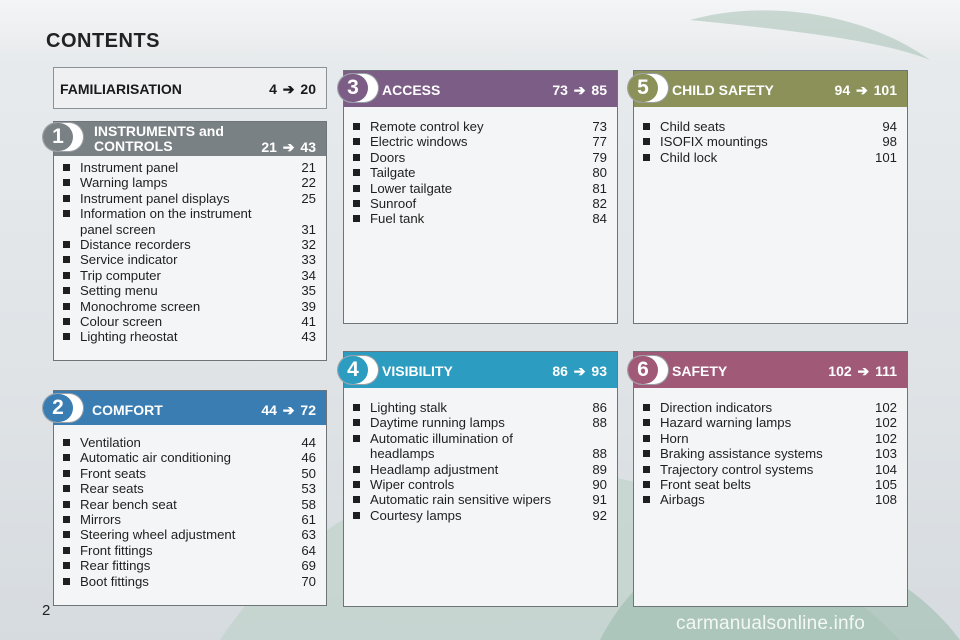 The width and height of the screenshot is (960, 640). What do you see at coordinates (158, 535) in the screenshot?
I see `toc-item-label: Steering wheel adjustment` at bounding box center [158, 535].